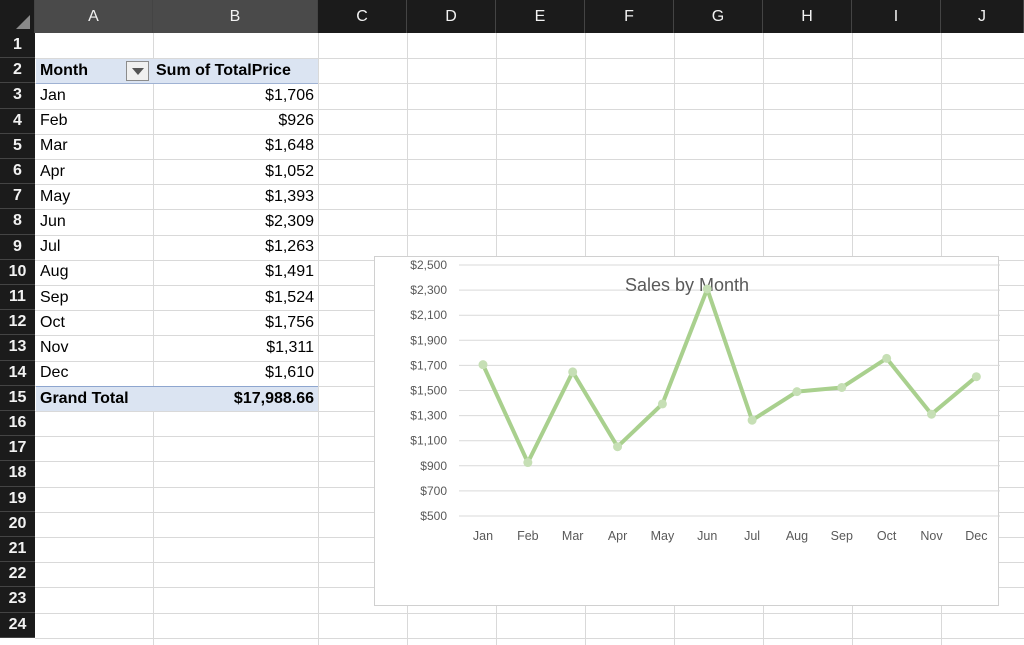  I want to click on select-all-triangle-icon, so click(23, 22).